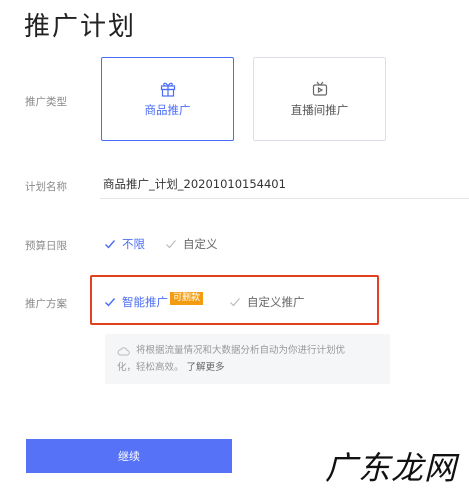 The width and height of the screenshot is (469, 489). Describe the element at coordinates (80, 27) in the screenshot. I see `page-title: 推广计划` at that location.